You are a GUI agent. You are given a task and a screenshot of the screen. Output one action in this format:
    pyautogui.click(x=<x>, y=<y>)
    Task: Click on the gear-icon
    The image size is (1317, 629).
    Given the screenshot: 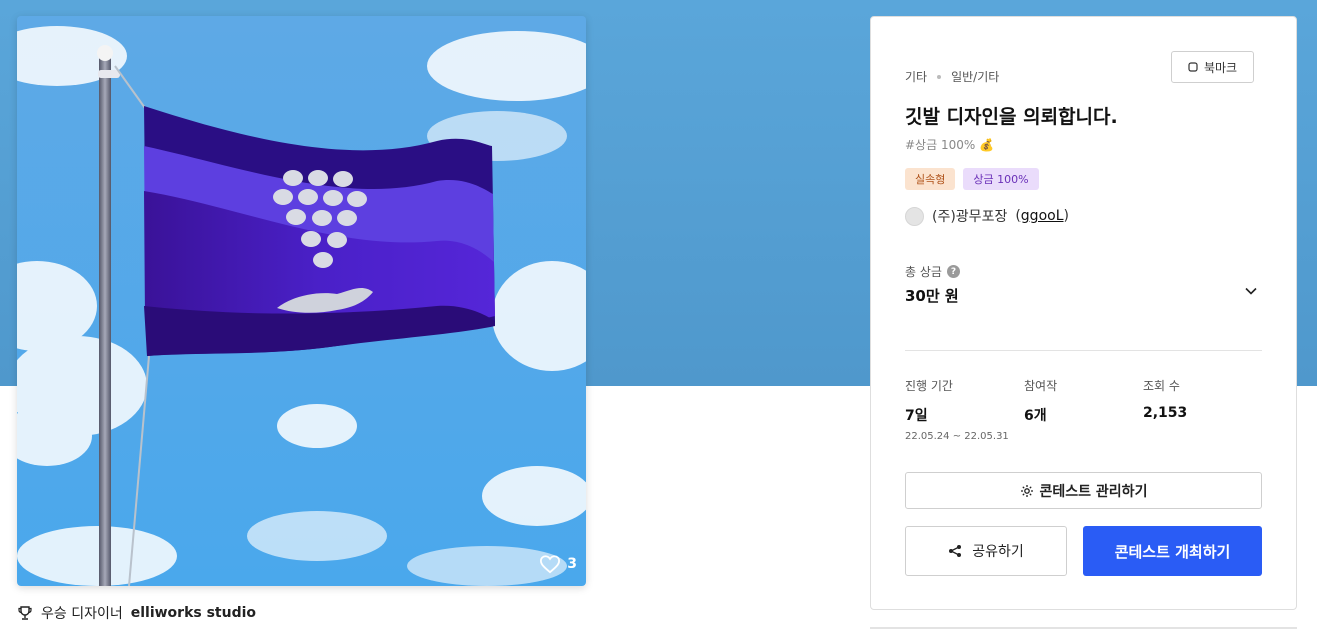 What is the action you would take?
    pyautogui.click(x=1026, y=490)
    